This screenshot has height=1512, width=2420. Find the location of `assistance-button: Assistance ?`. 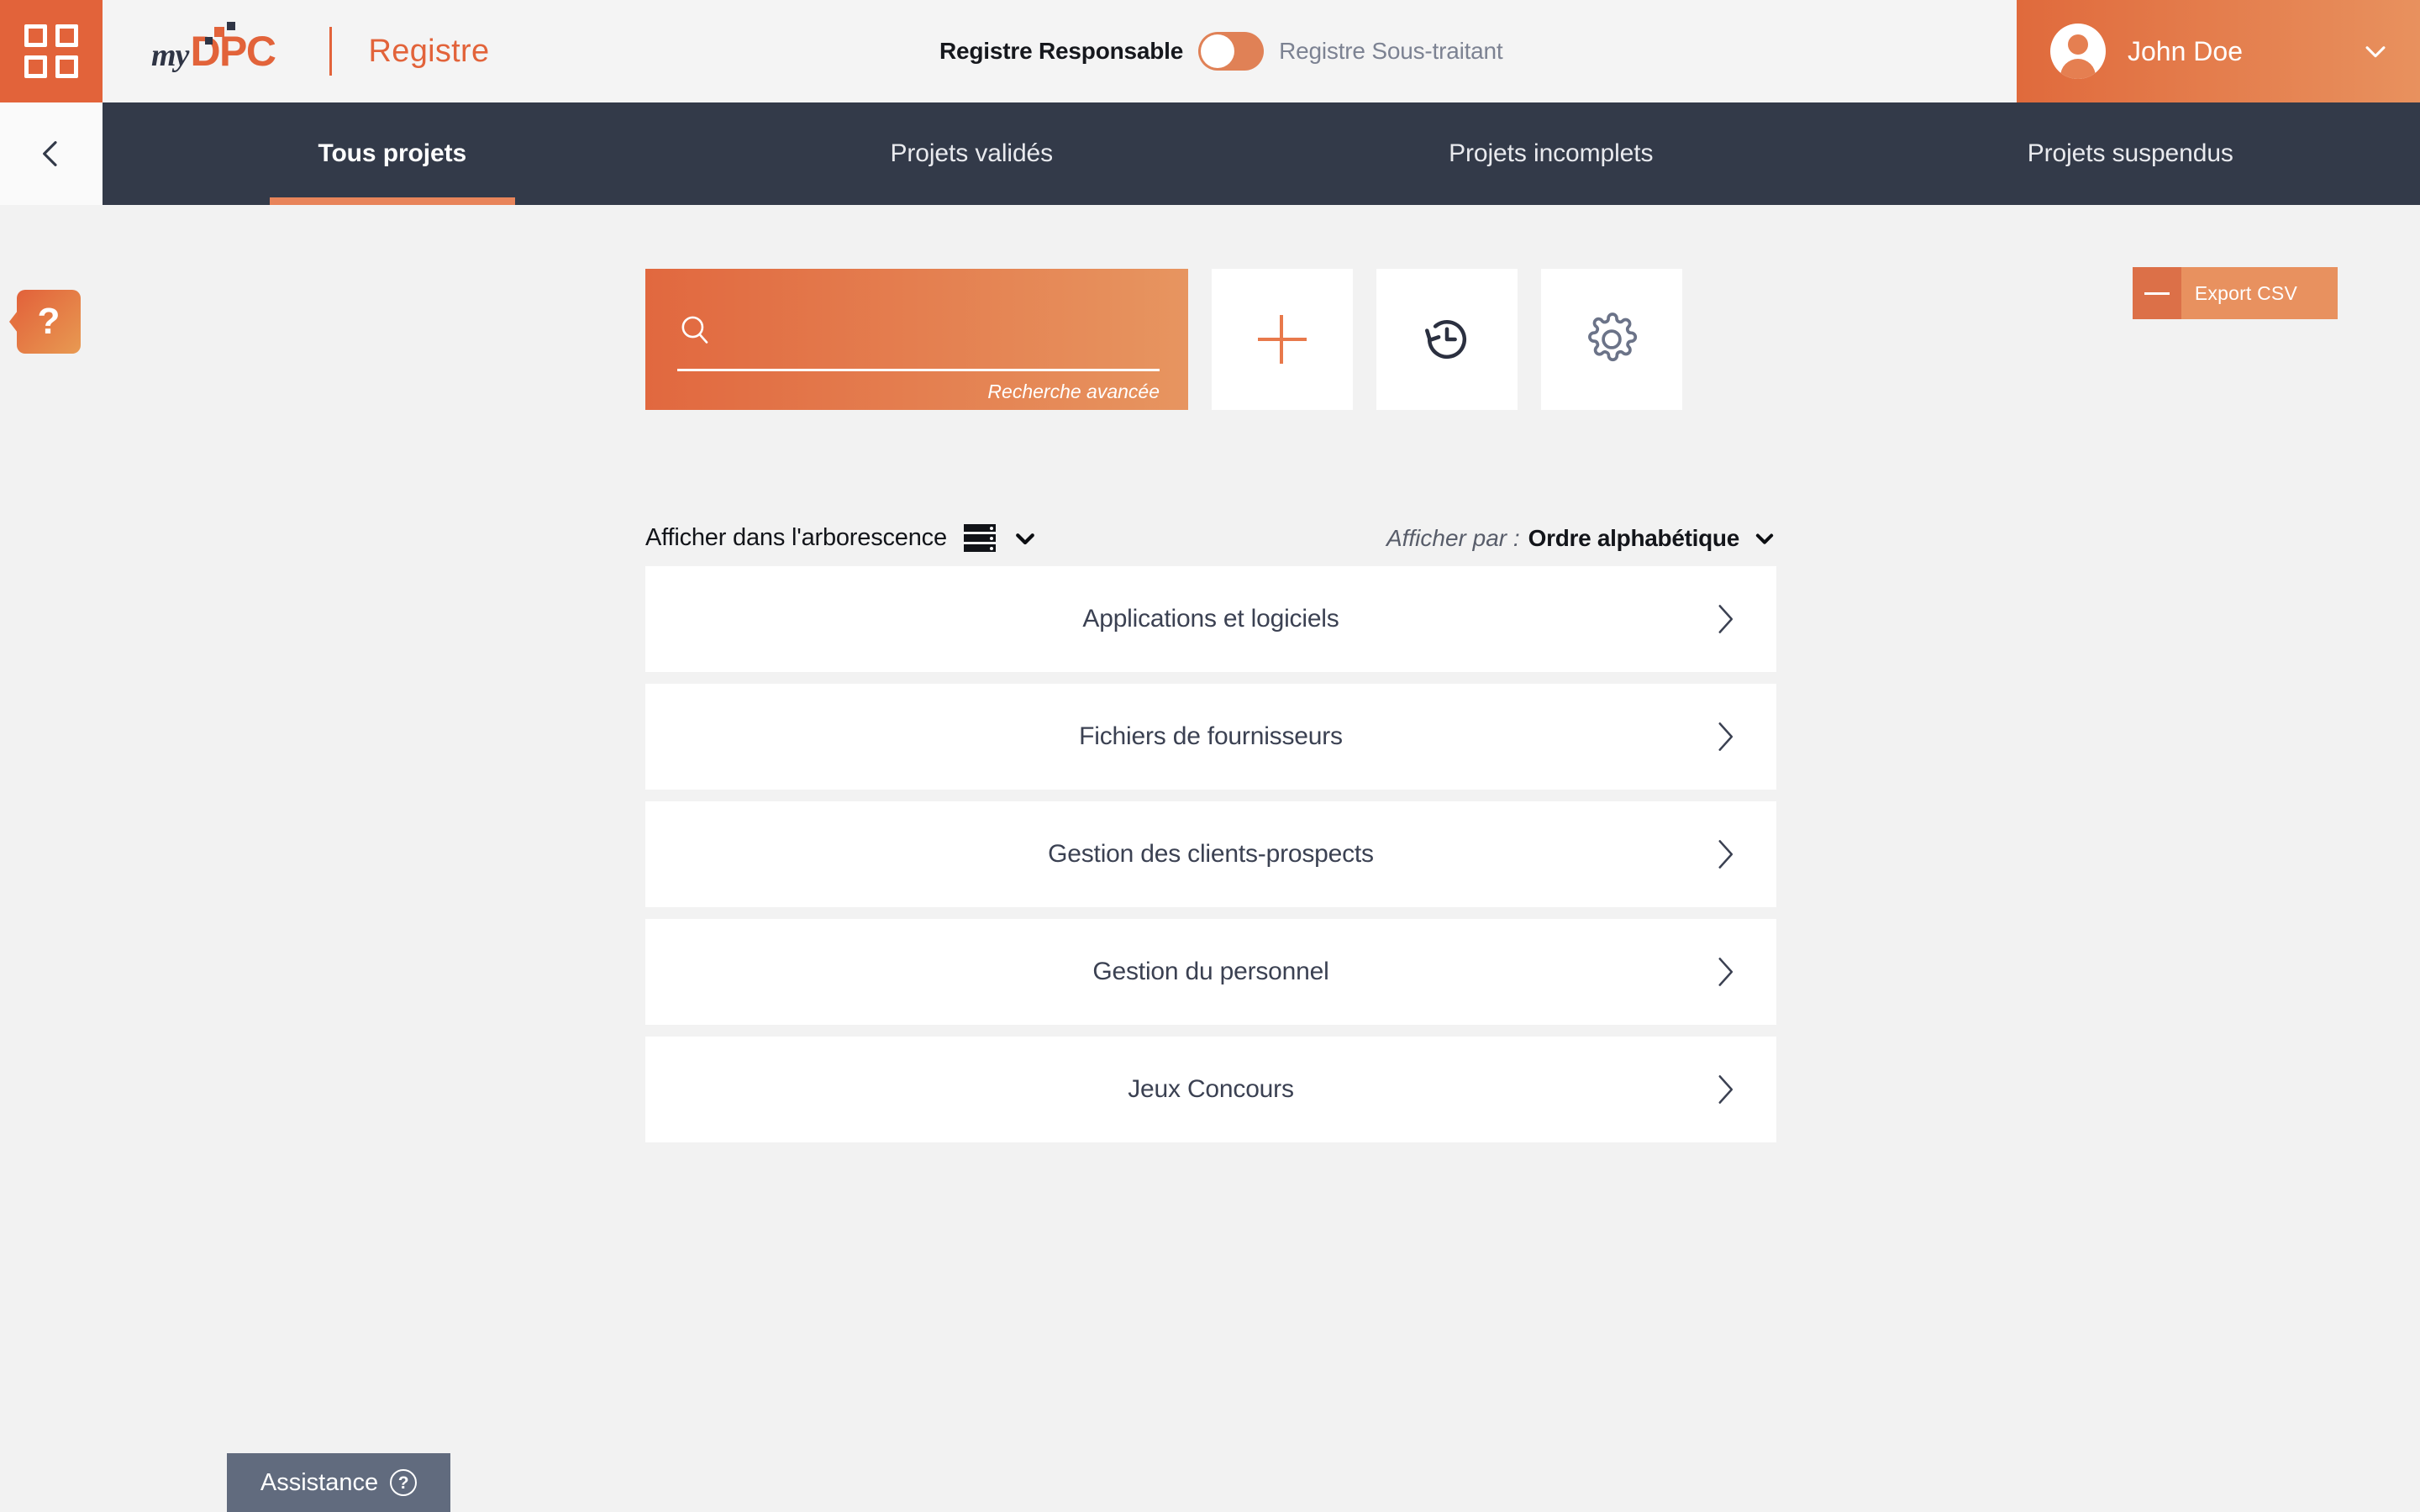

assistance-button: Assistance ? is located at coordinates (338, 1482).